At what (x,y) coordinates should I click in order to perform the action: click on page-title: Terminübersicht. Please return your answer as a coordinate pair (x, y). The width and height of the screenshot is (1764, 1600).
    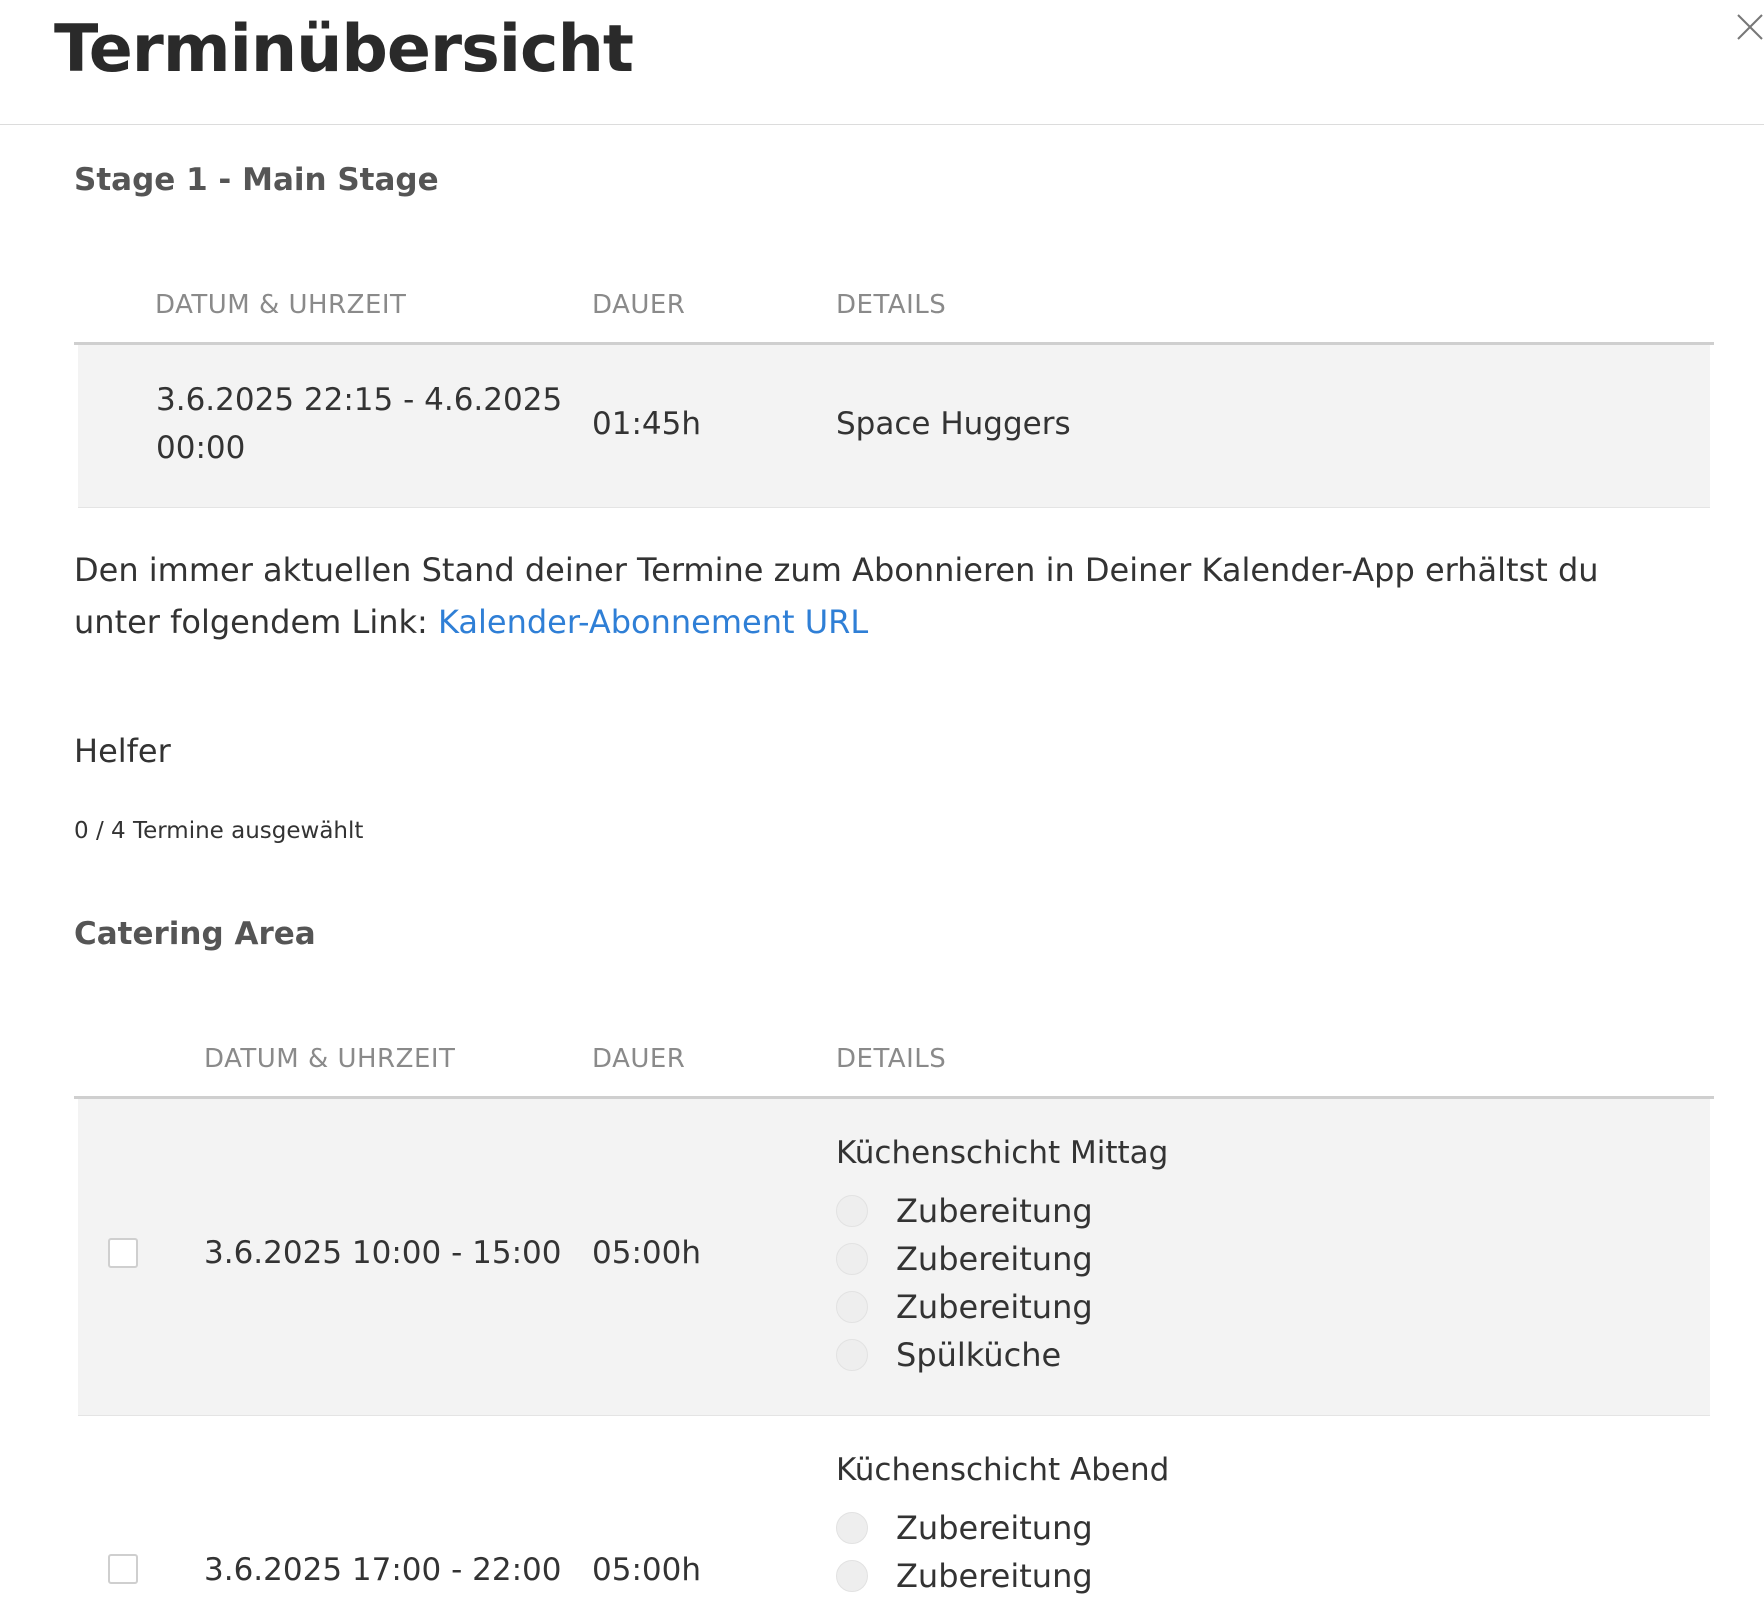
    Looking at the image, I should click on (344, 49).